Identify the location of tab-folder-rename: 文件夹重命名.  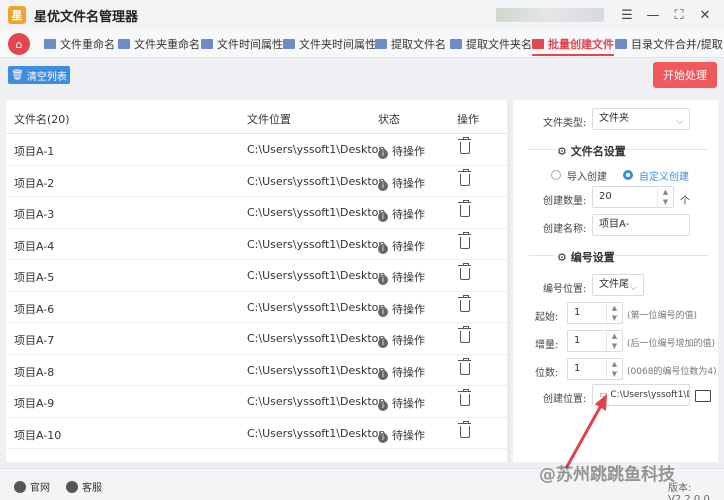
(159, 44).